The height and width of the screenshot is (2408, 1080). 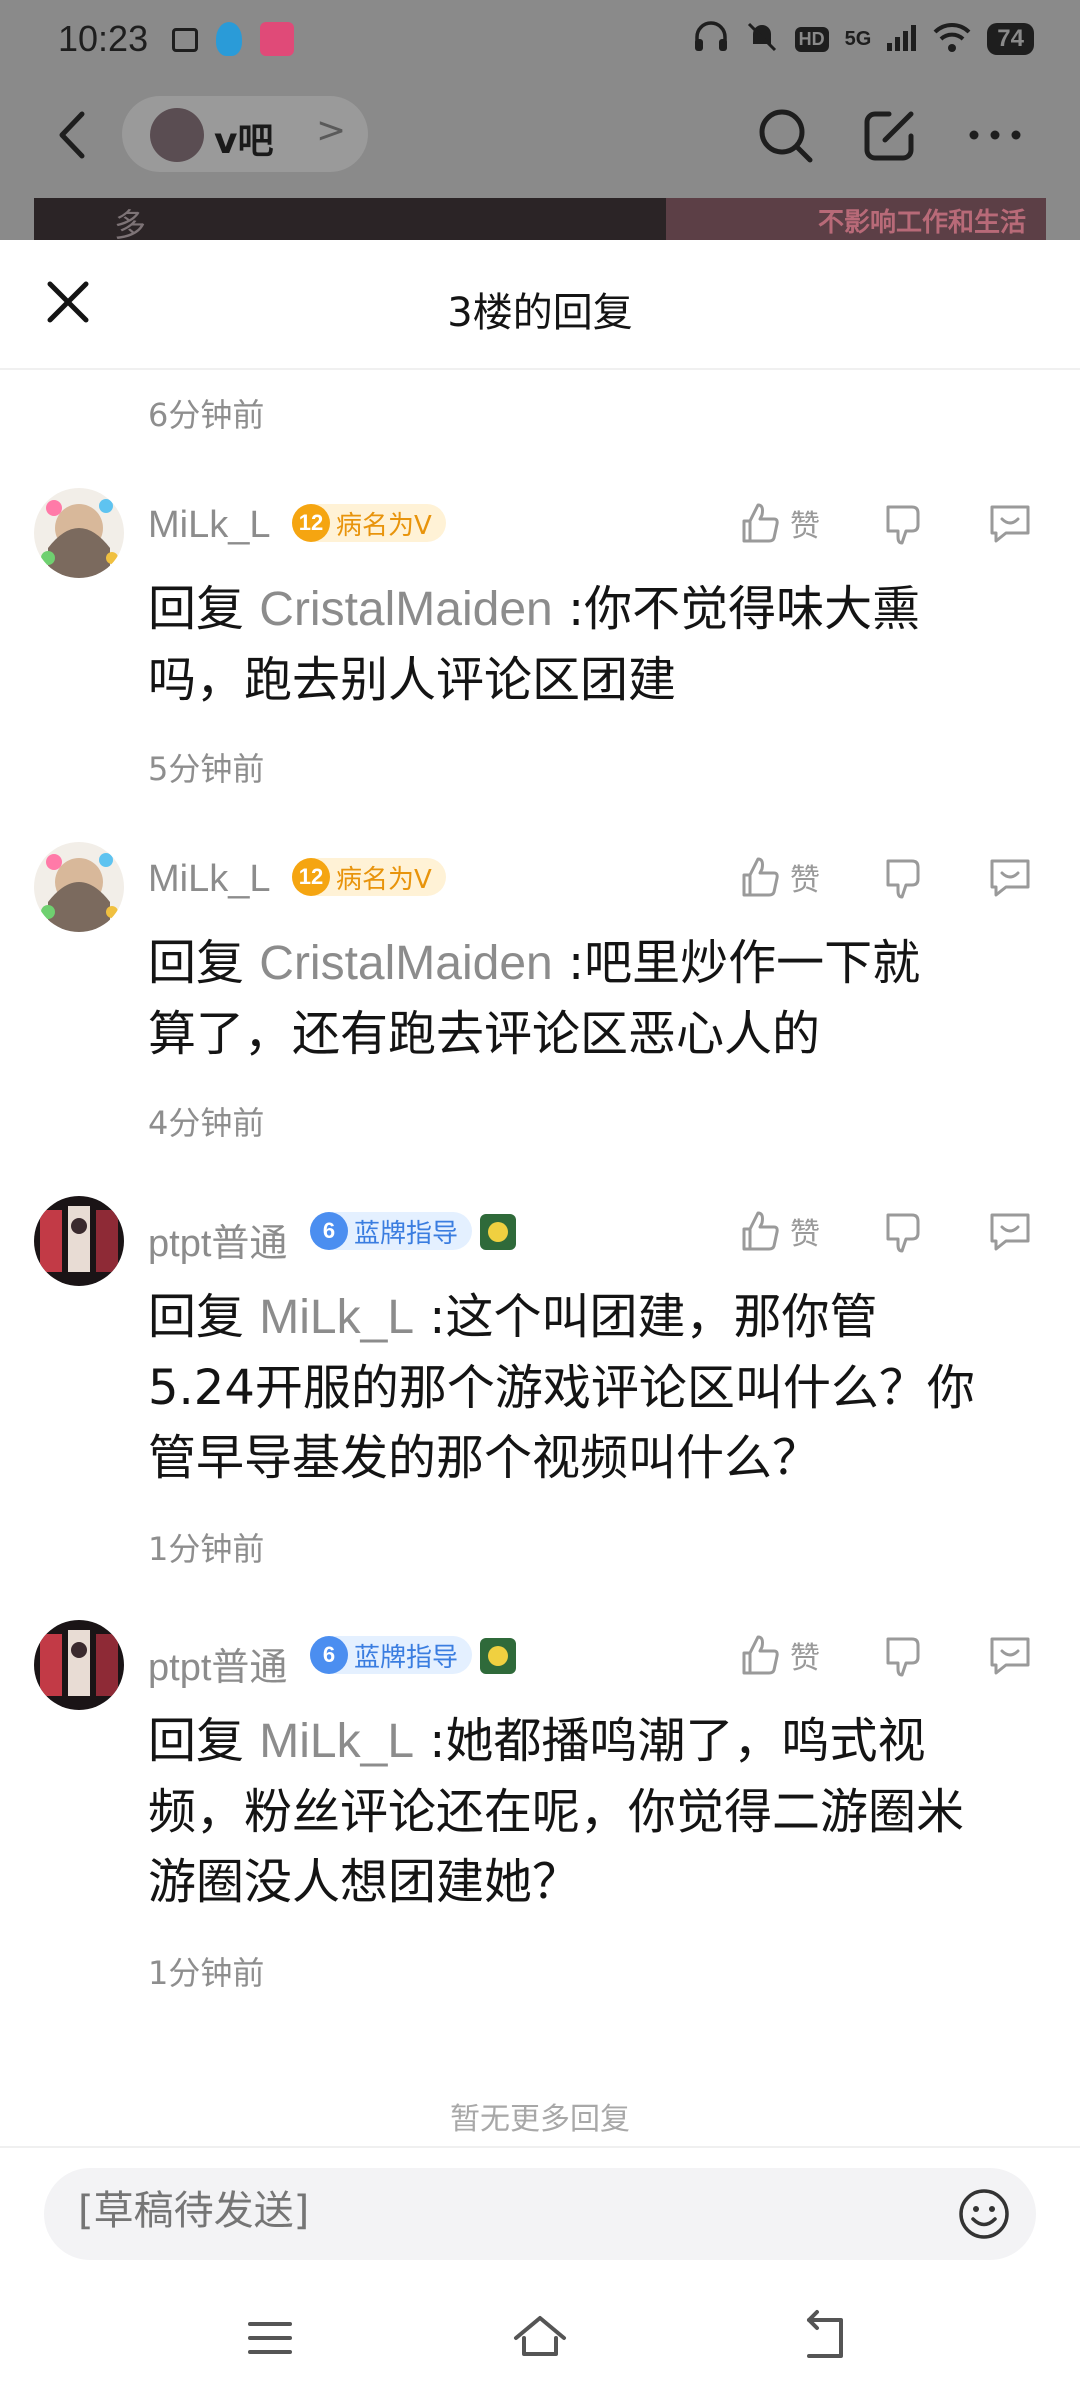 I want to click on emoji-button, so click(x=984, y=2214).